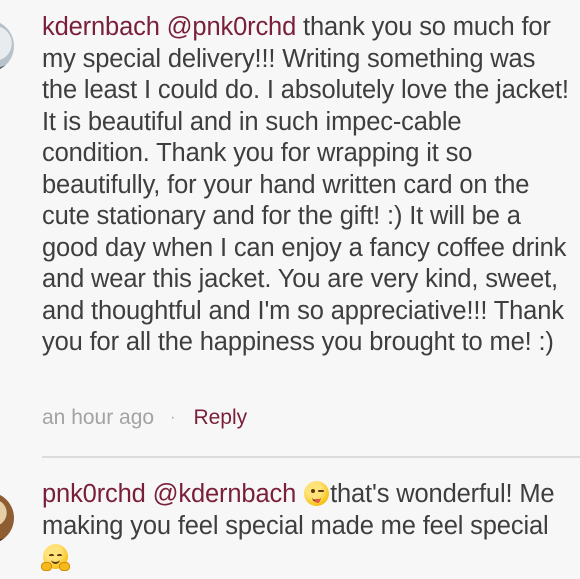  I want to click on comment-meta: an hour ago · Reply, so click(144, 418).